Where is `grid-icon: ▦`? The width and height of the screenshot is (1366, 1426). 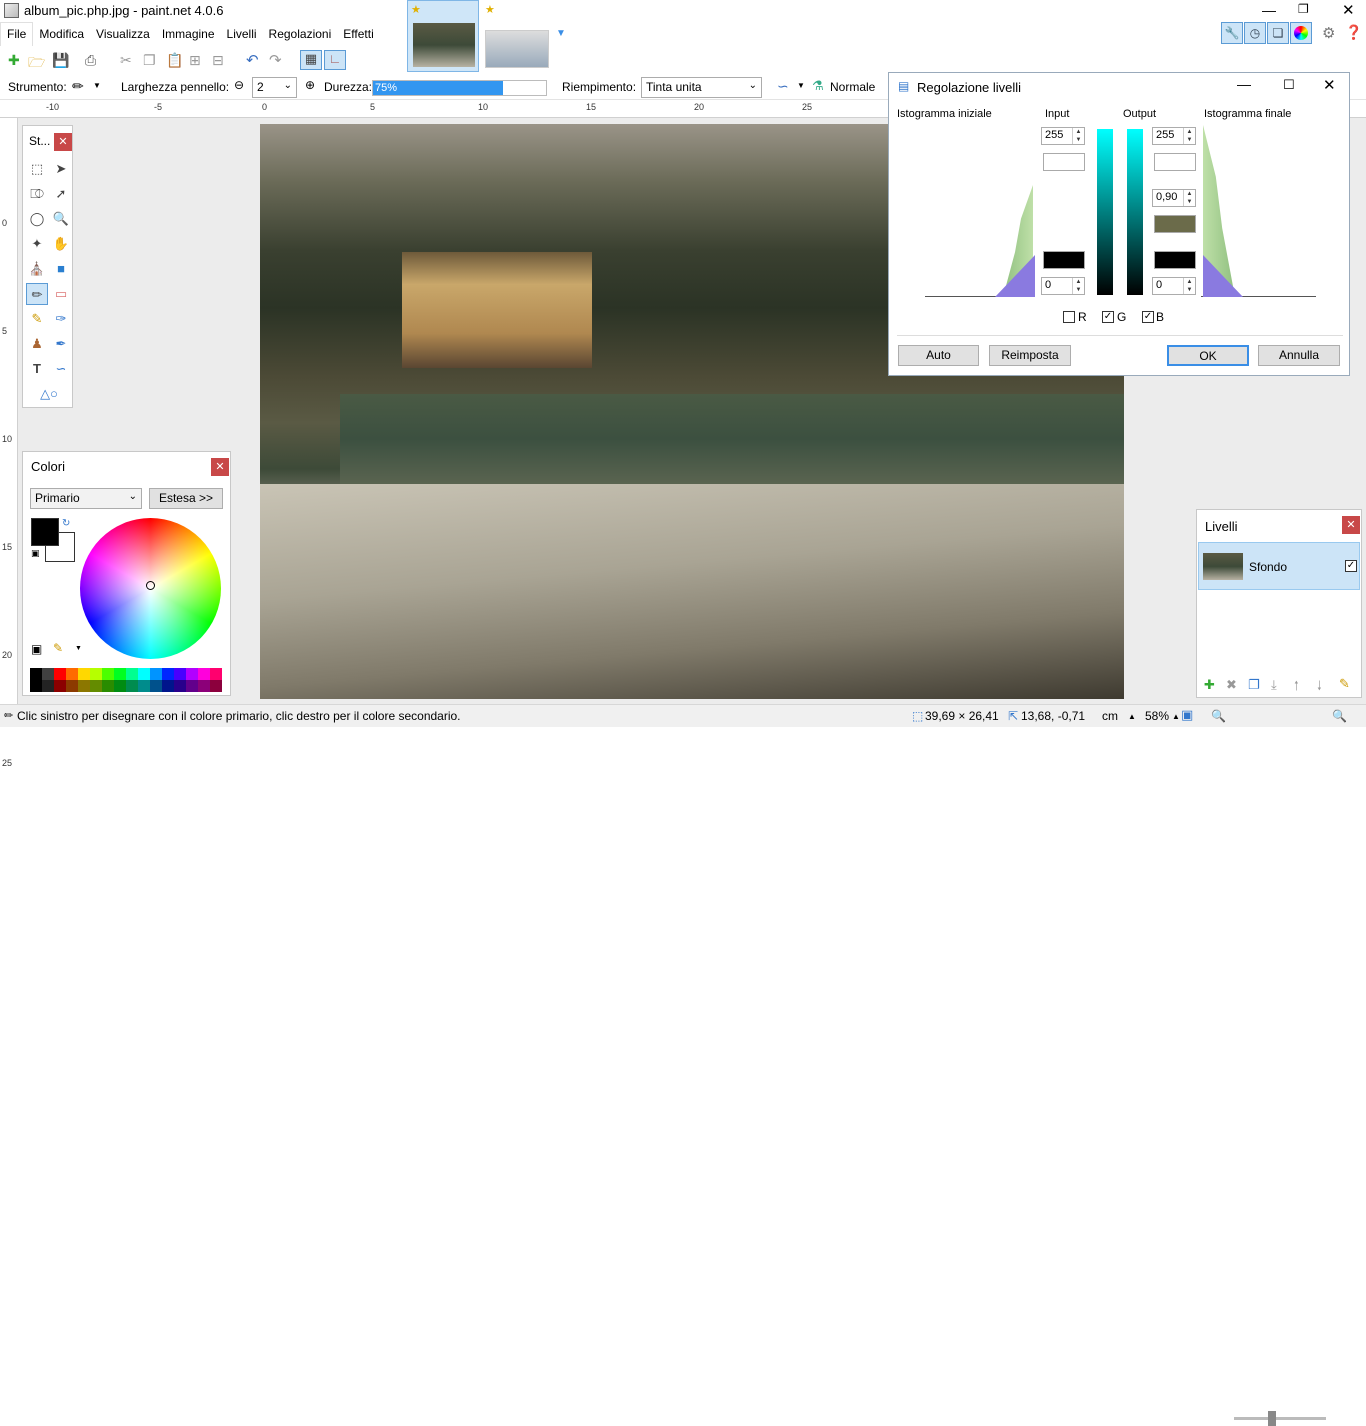
grid-icon: ▦ is located at coordinates (311, 60).